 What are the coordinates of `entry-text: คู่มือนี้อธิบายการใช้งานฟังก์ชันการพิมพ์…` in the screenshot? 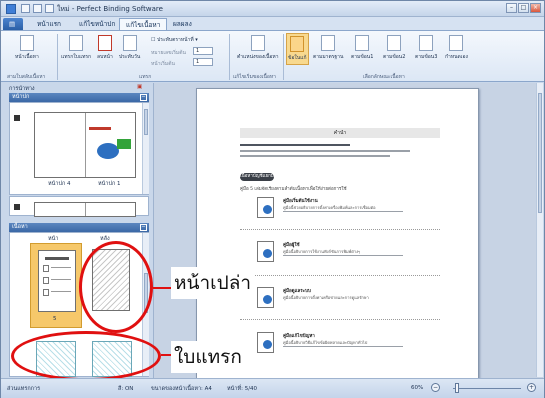 It's located at (322, 251).